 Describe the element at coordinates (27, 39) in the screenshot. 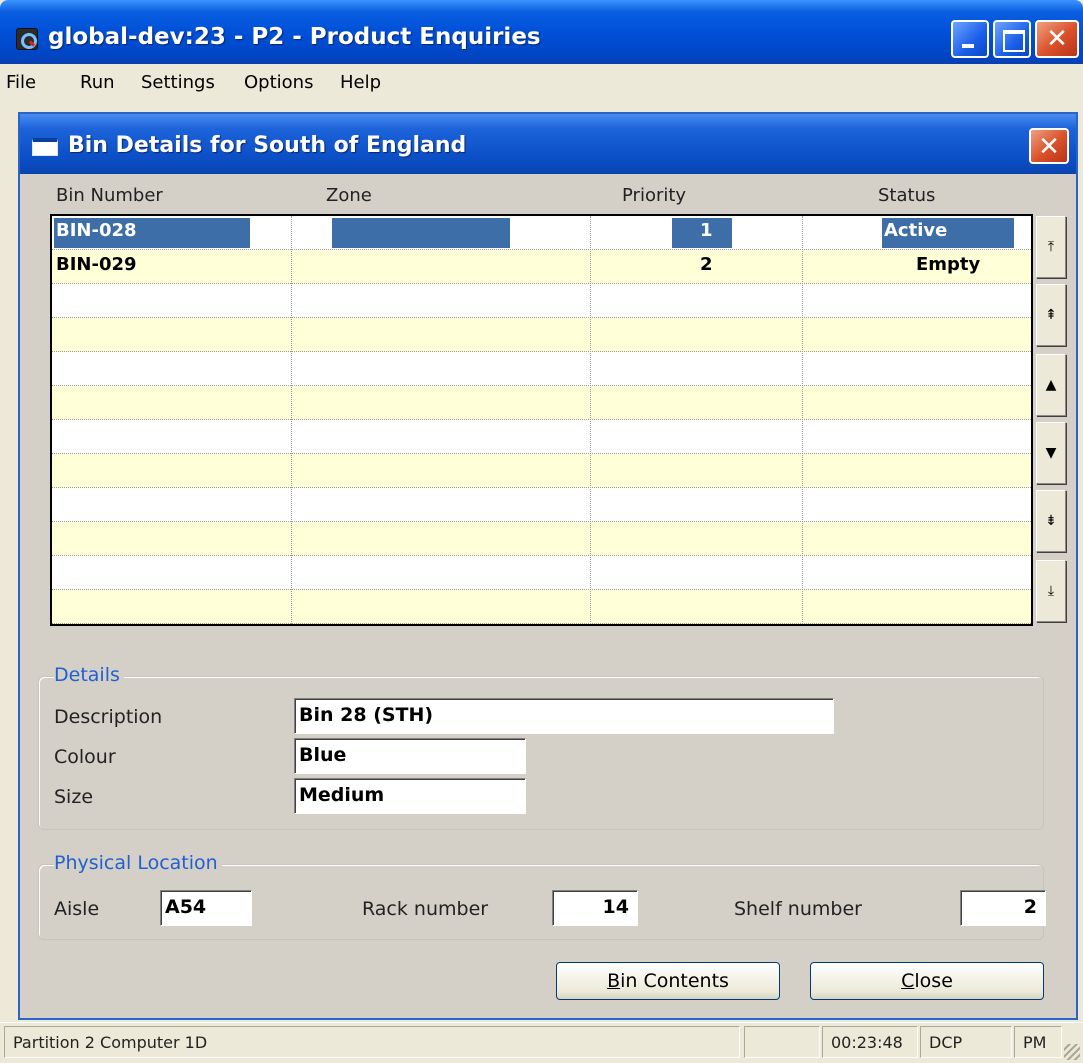

I see `app-icon` at that location.